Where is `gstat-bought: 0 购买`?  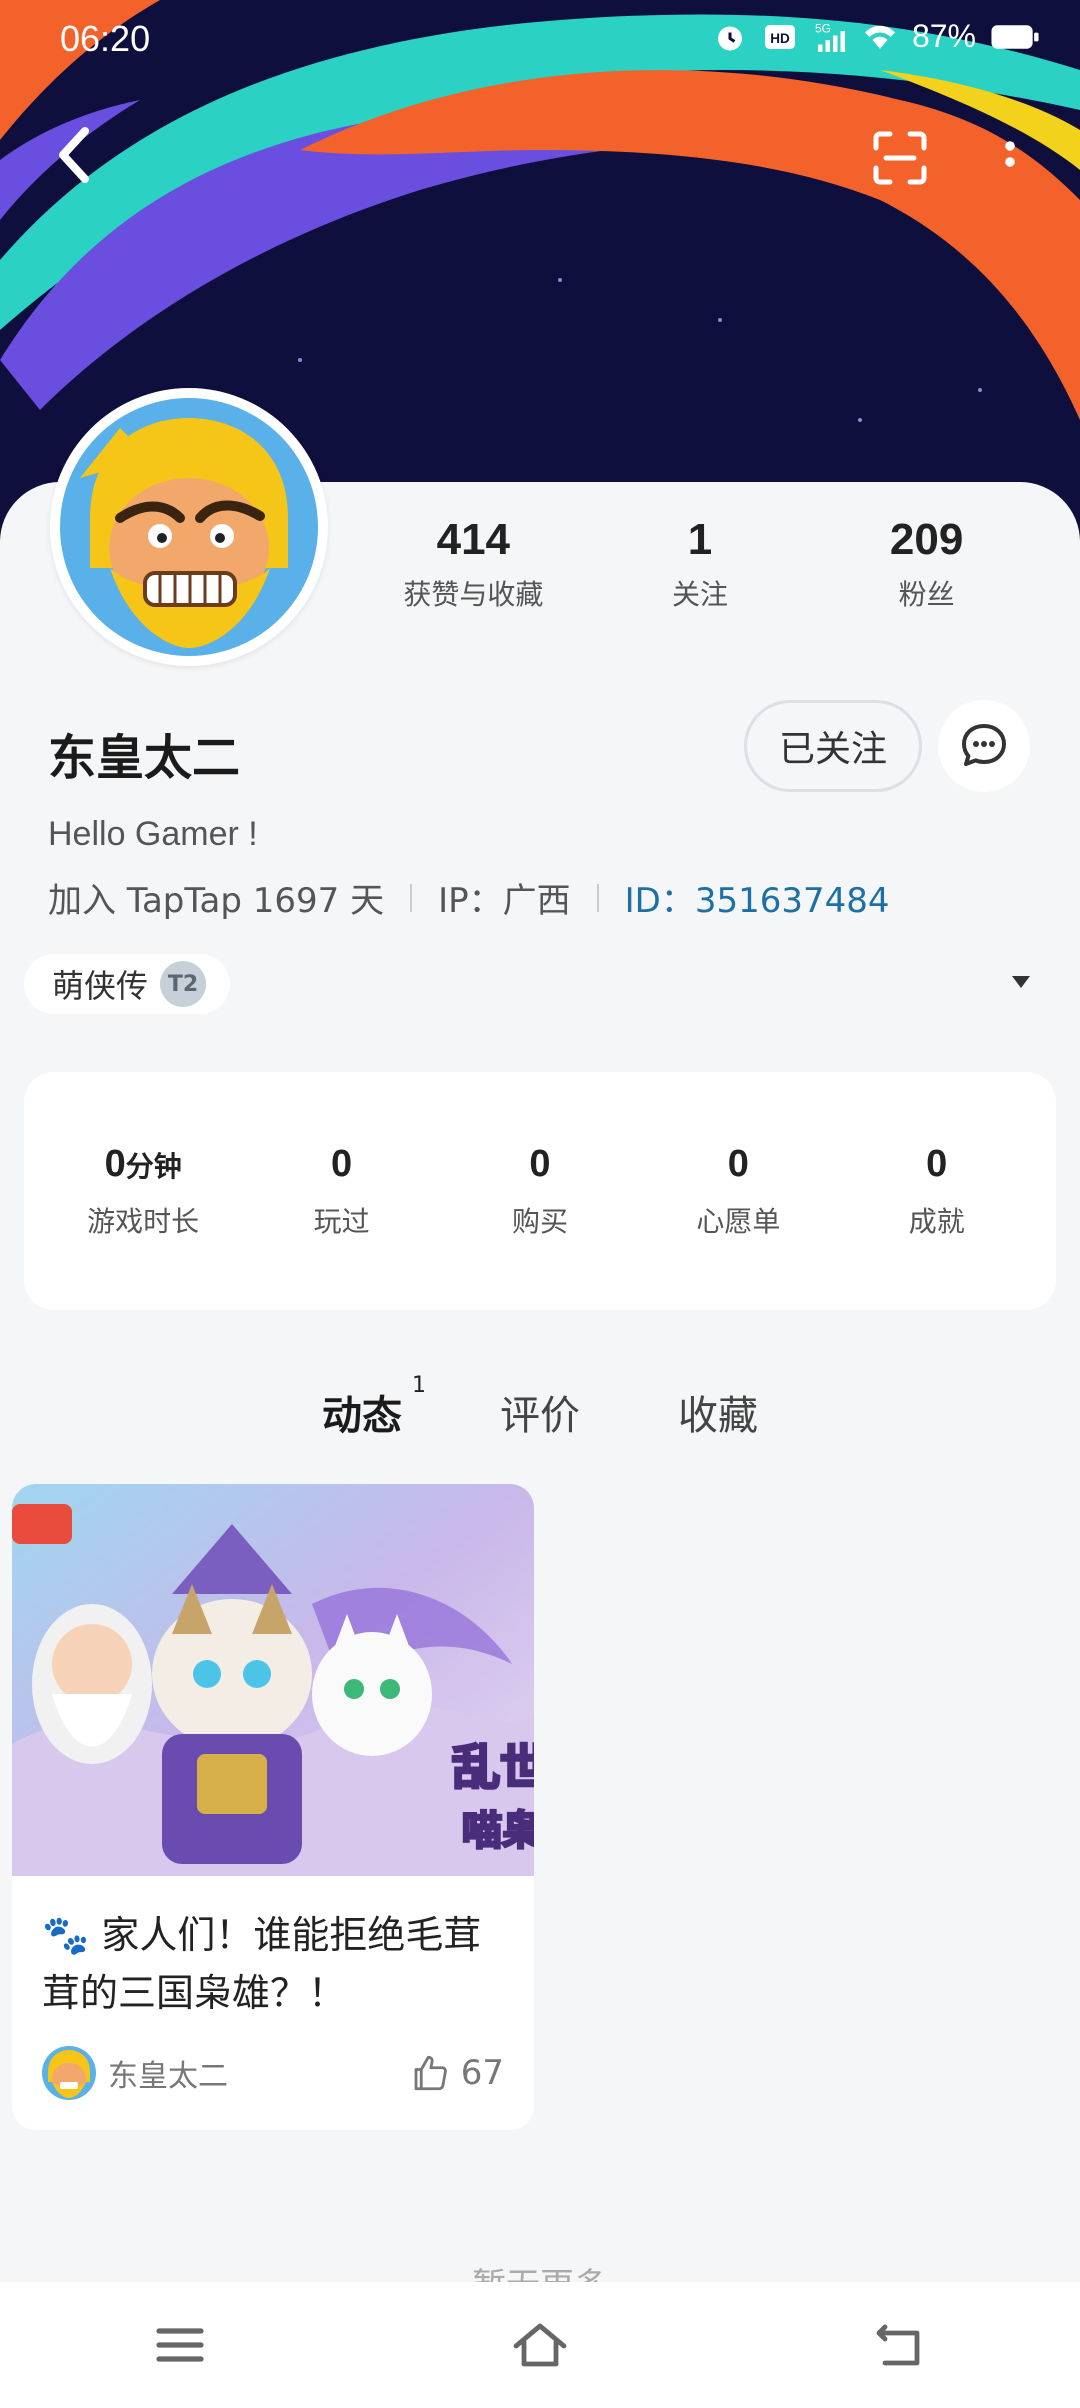
gstat-bought: 0 购买 is located at coordinates (540, 1191).